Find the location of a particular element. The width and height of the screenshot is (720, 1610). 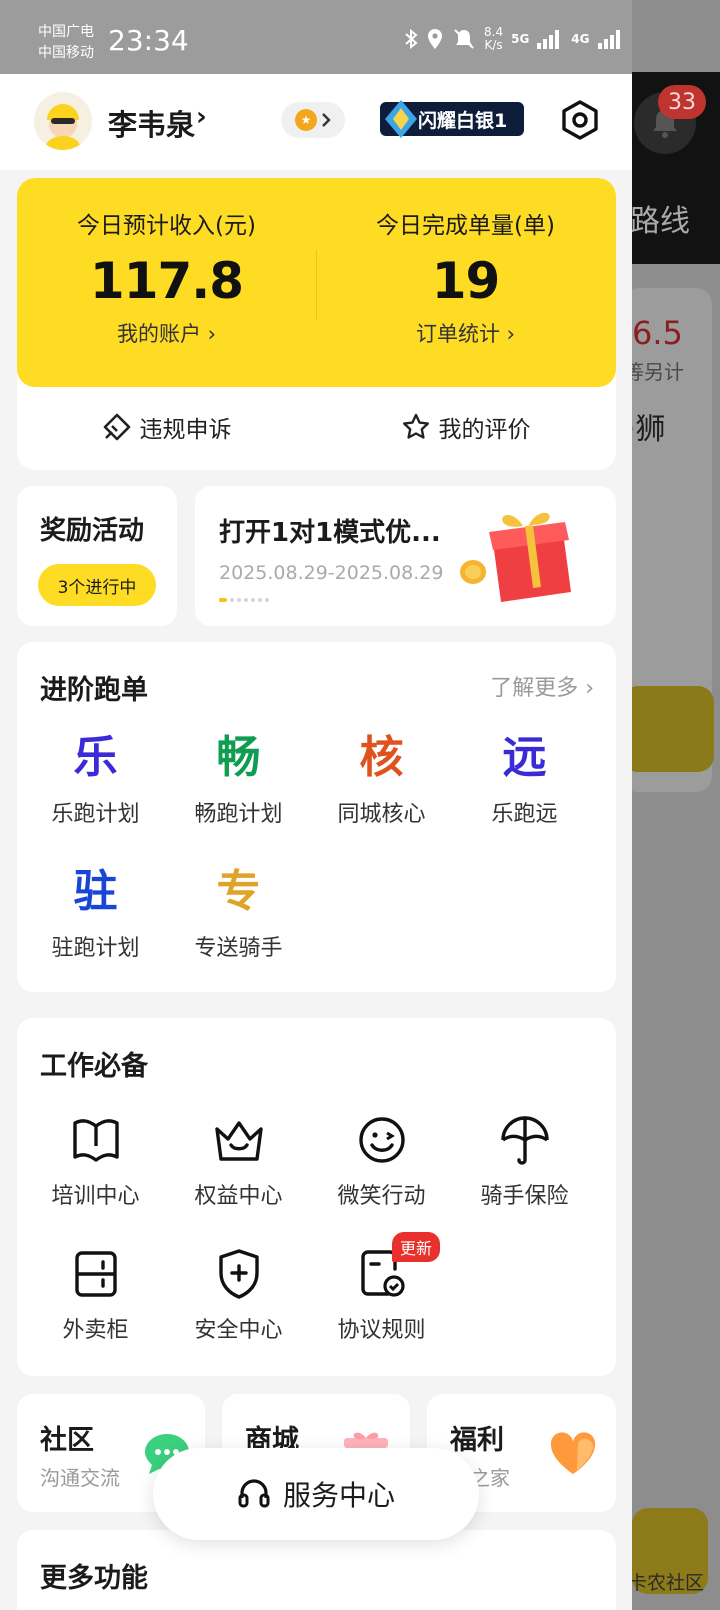

account-link: 我的账户 › is located at coordinates (166, 333).